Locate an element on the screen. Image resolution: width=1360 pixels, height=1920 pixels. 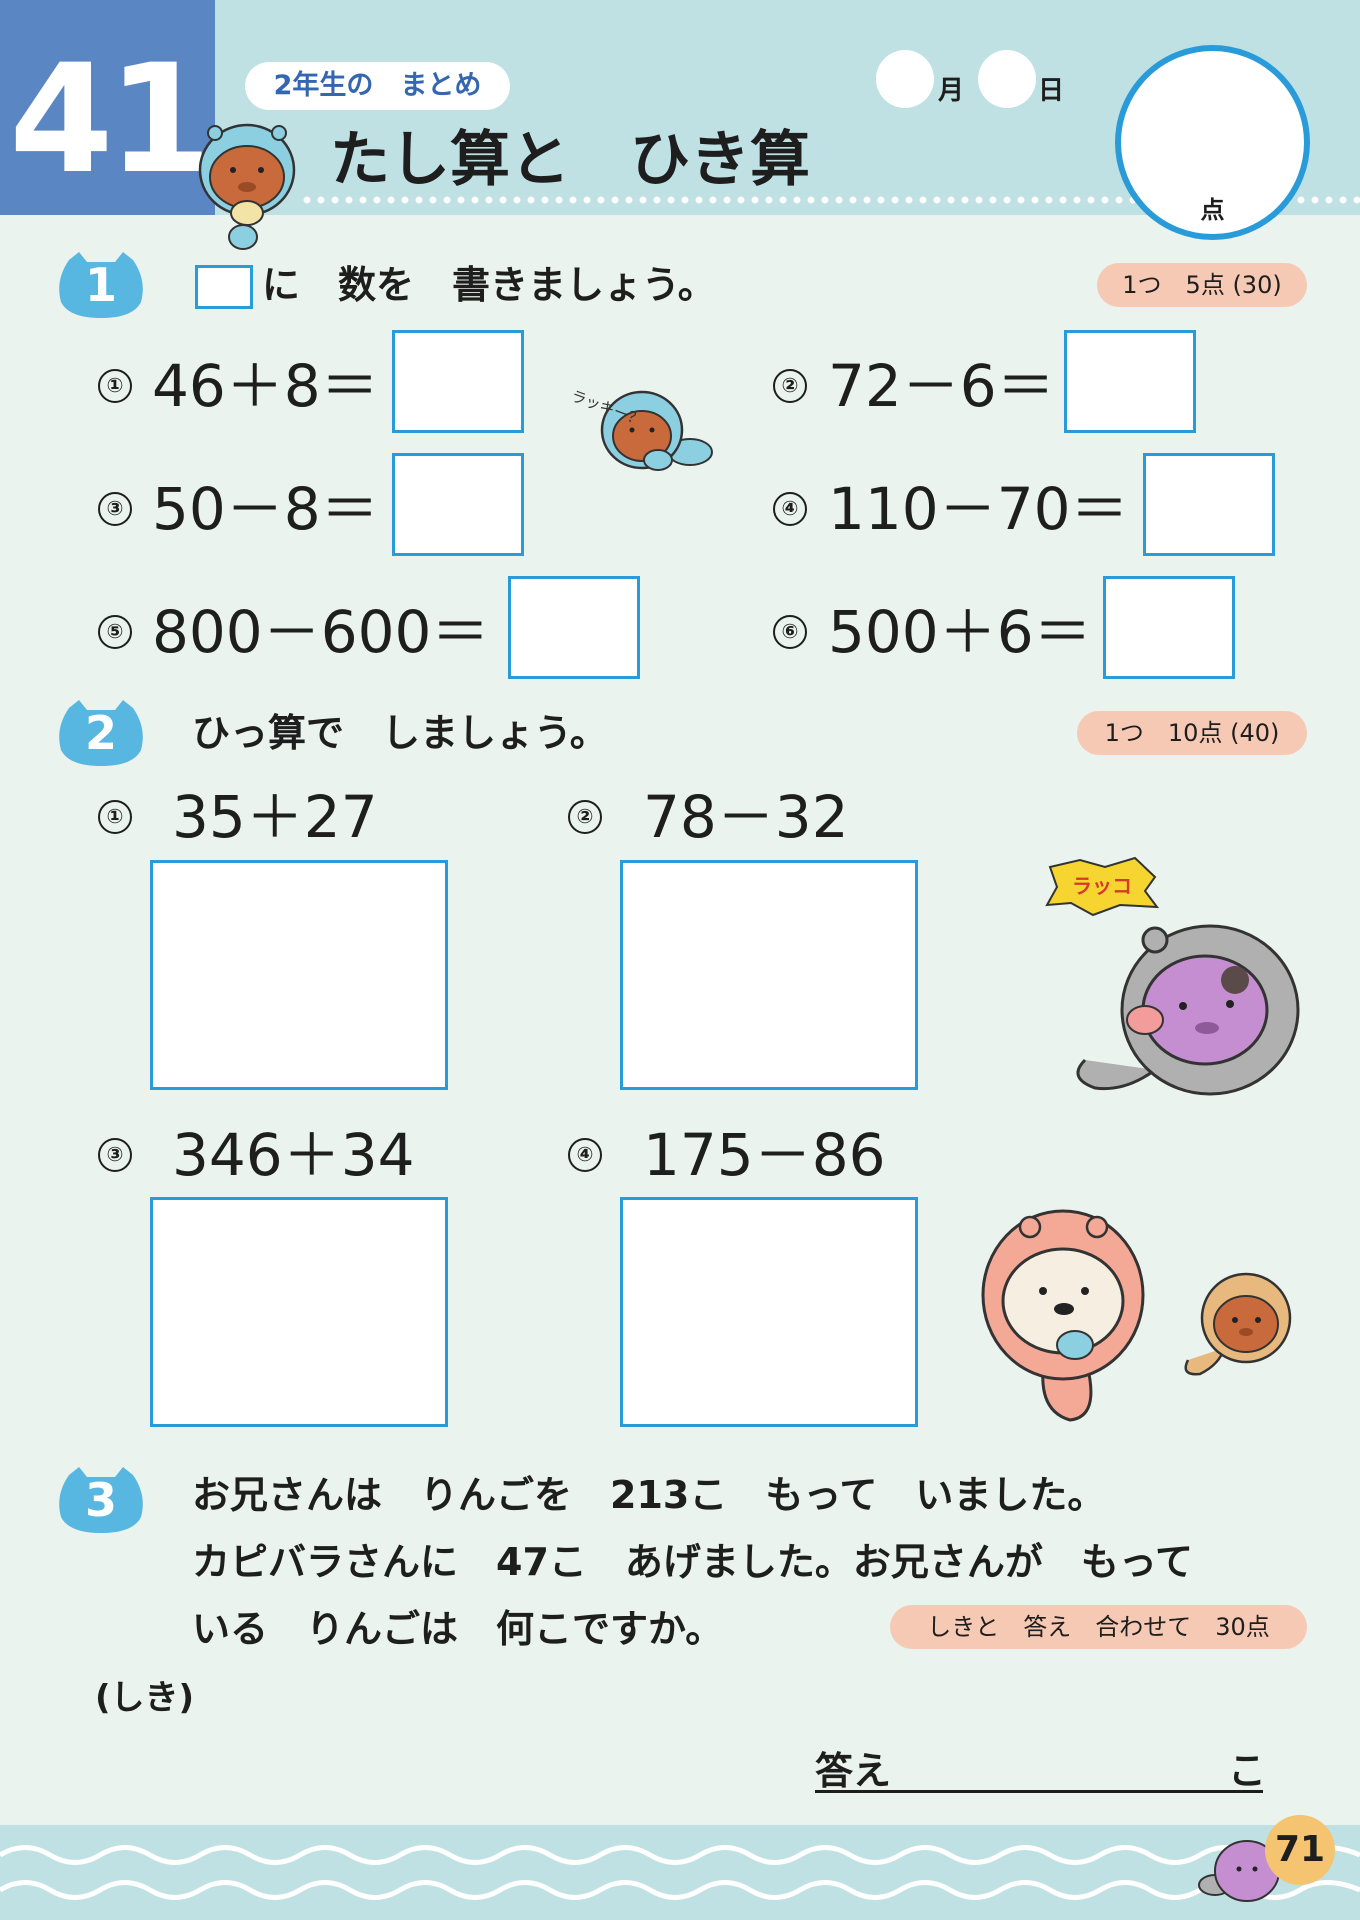
answer-label: 答え is located at coordinates (853, 1771).